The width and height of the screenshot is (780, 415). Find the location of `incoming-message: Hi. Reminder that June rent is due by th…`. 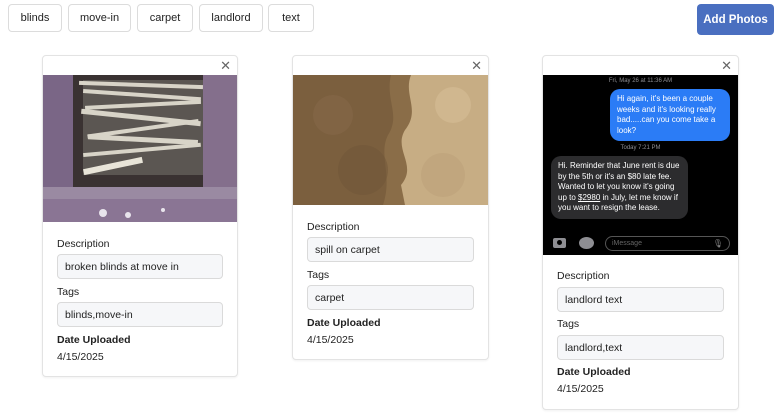

incoming-message: Hi. Reminder that June rent is due by th… is located at coordinates (619, 187).